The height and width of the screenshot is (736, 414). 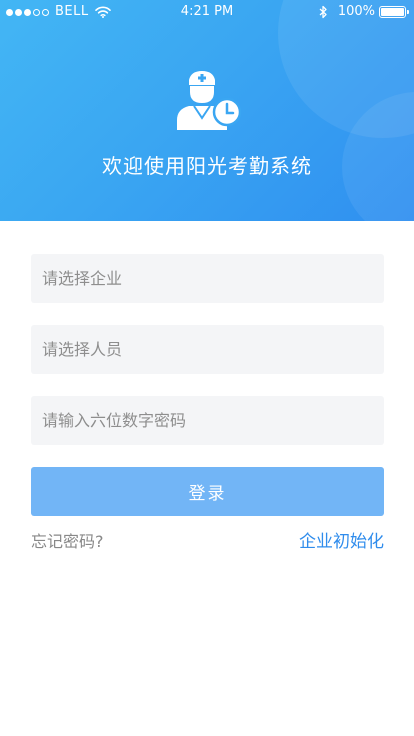 I want to click on login-button: 登录, so click(x=207, y=491).